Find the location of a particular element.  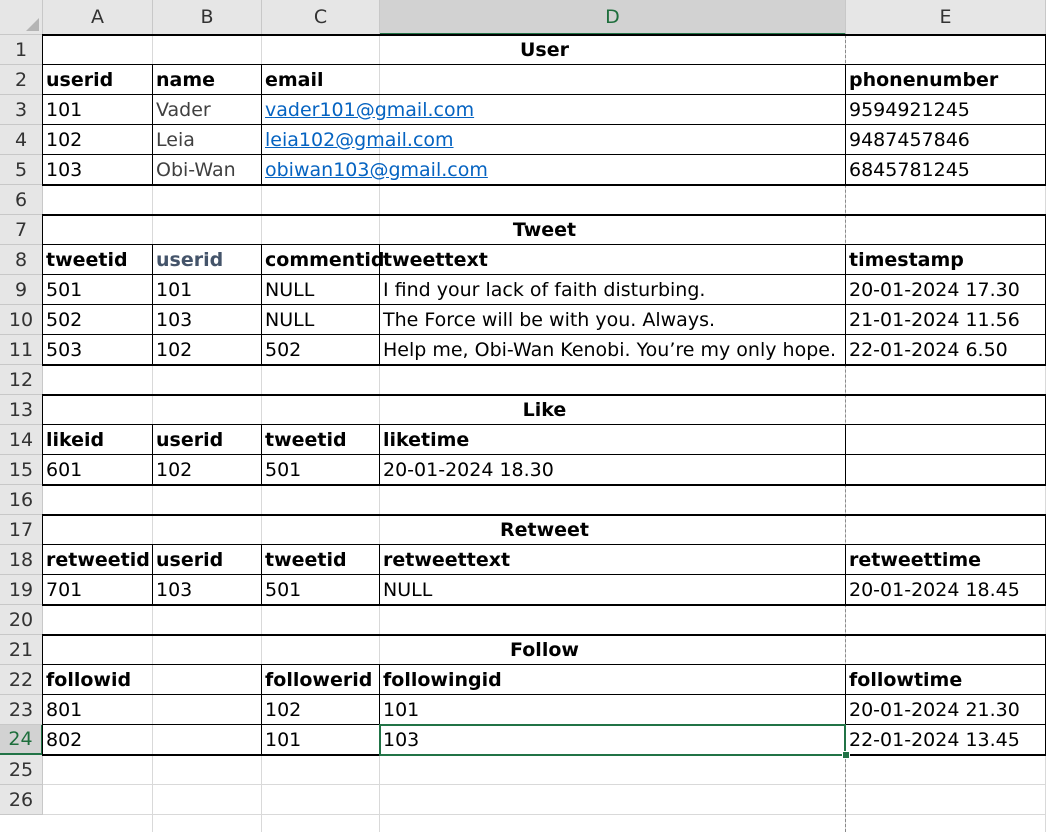

table-title-retweet: Retweet is located at coordinates (544, 530).